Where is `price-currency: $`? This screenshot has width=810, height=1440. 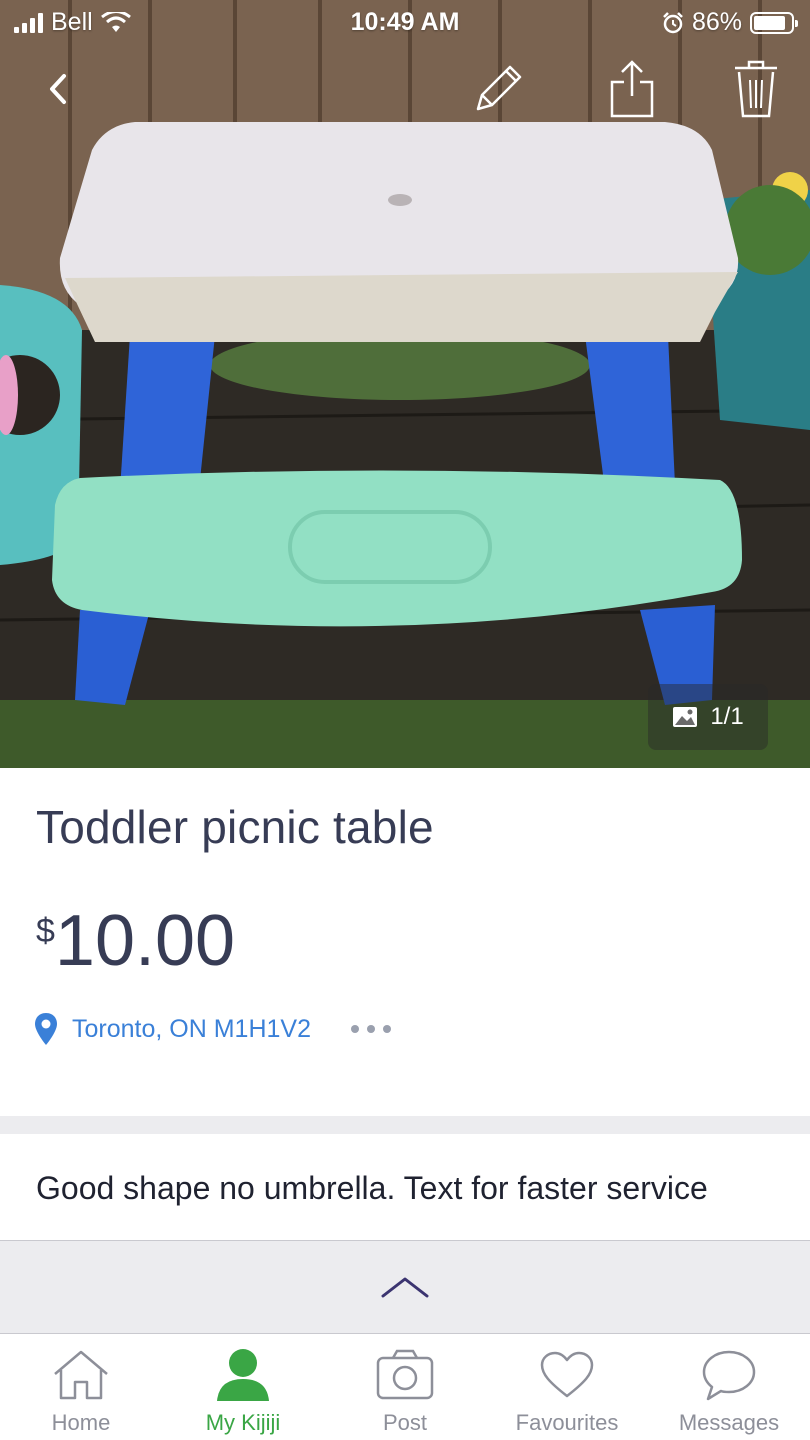
price-currency: $ is located at coordinates (45, 931).